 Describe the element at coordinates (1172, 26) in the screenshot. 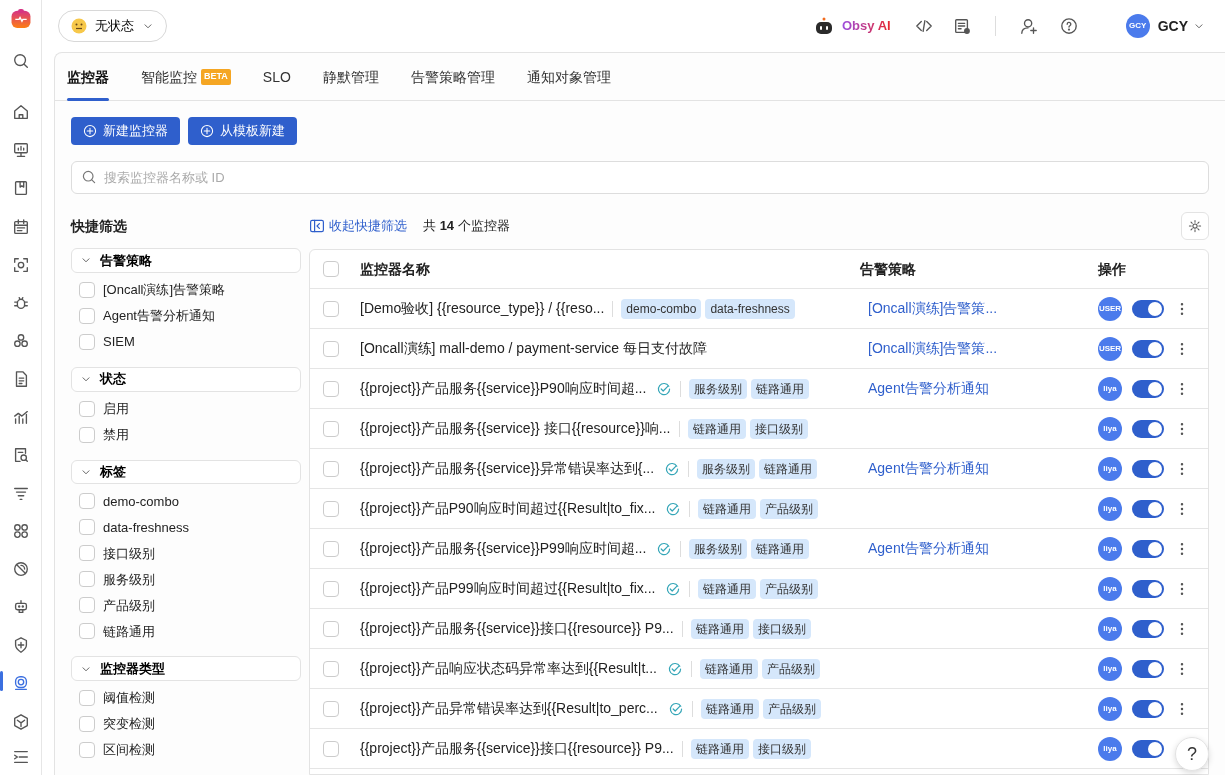

I see `user-name: GCY` at that location.